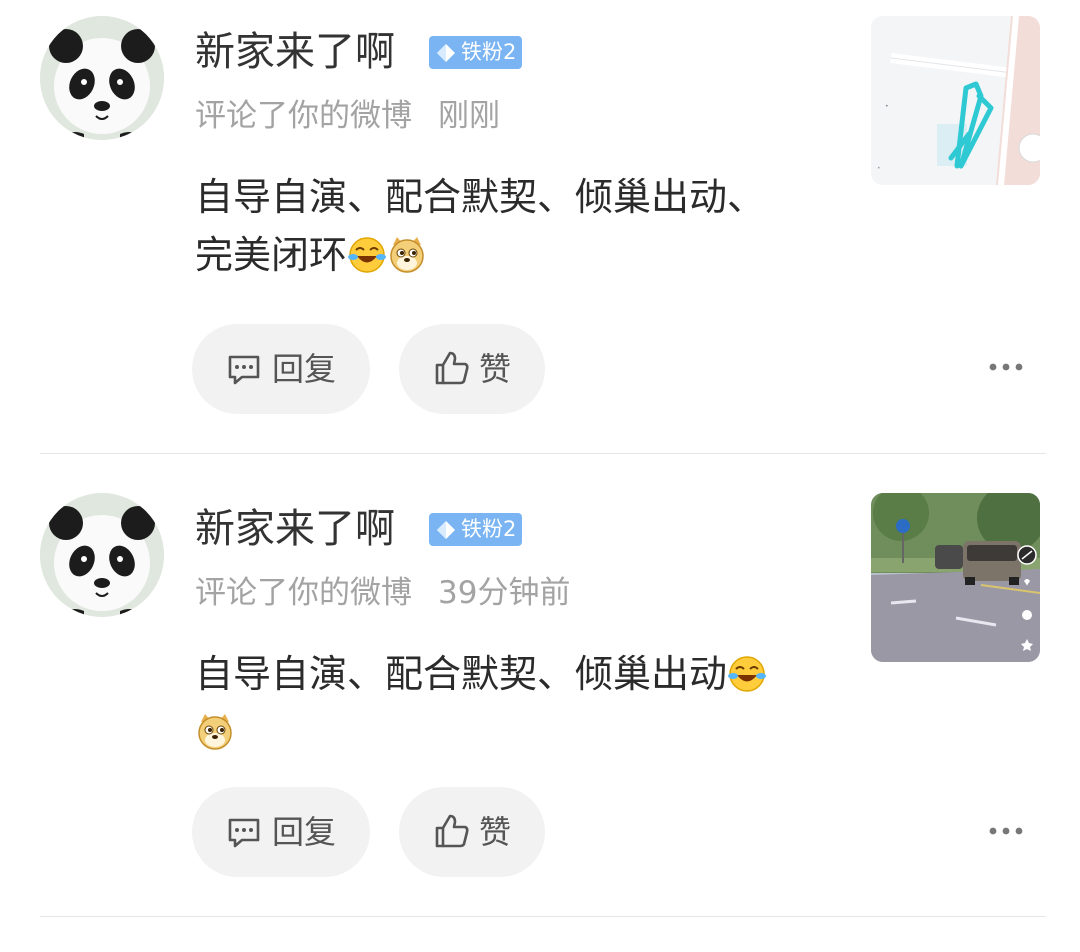  Describe the element at coordinates (515, 703) in the screenshot. I see `comment-content: 自导自演、配合默契、倾巢出动` at that location.